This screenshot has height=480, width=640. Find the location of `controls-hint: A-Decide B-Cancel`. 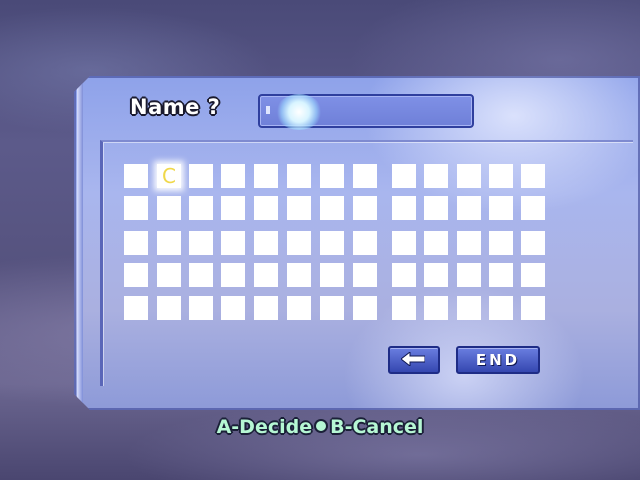

controls-hint: A-Decide B-Cancel is located at coordinates (320, 427).